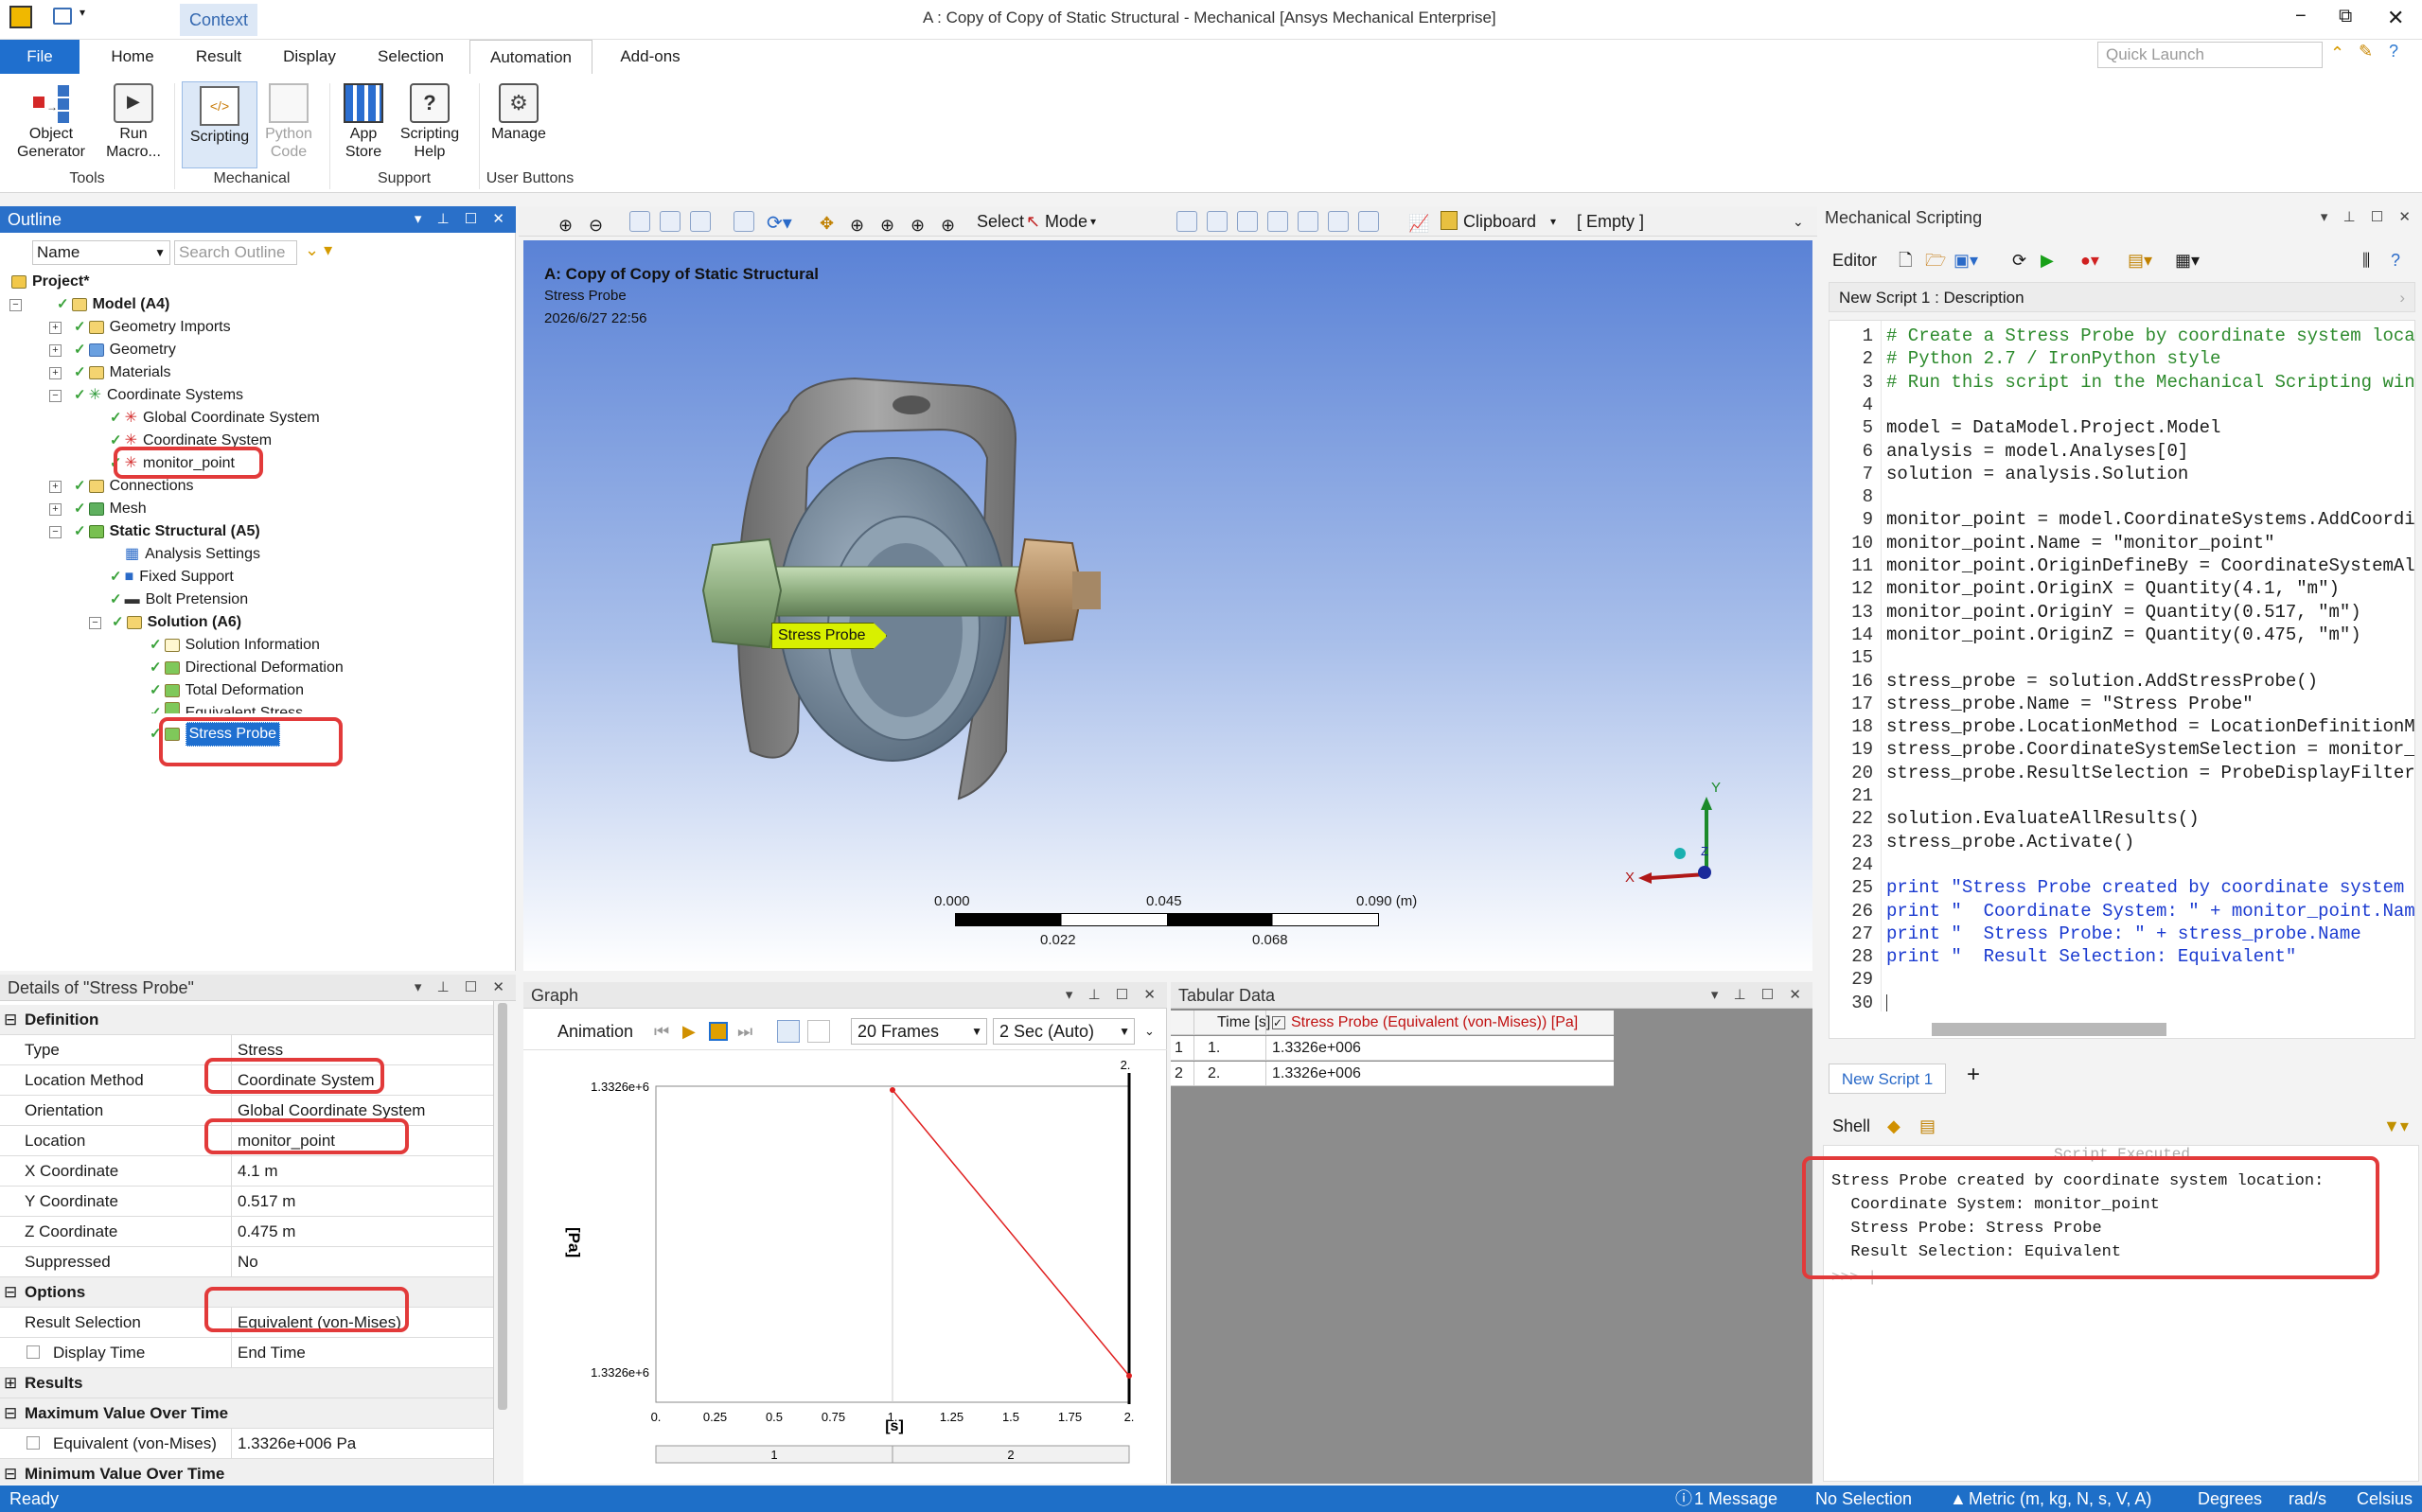 The height and width of the screenshot is (1512, 2422). Describe the element at coordinates (246, 1471) in the screenshot. I see `section-min-over-time: ⊟ Minimum Value Over Time` at that location.